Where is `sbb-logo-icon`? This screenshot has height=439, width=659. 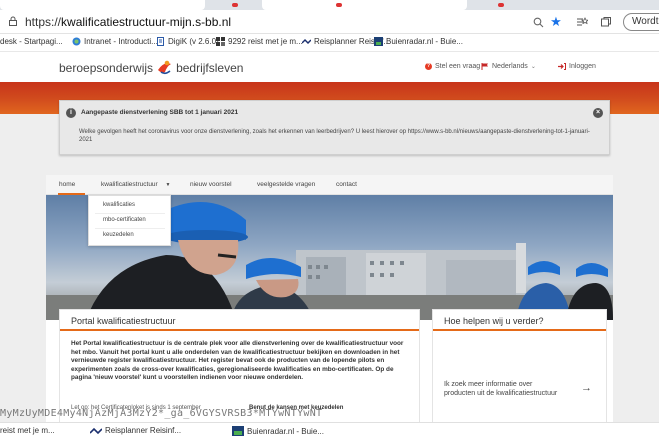
sbb-logo-icon is located at coordinates (165, 67).